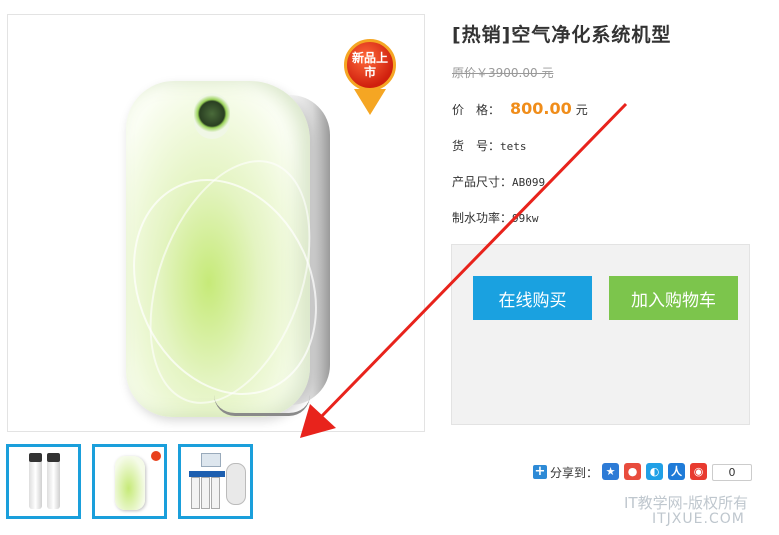 This screenshot has width=779, height=535. Describe the element at coordinates (540, 472) in the screenshot. I see `share-plus-icon: +` at that location.